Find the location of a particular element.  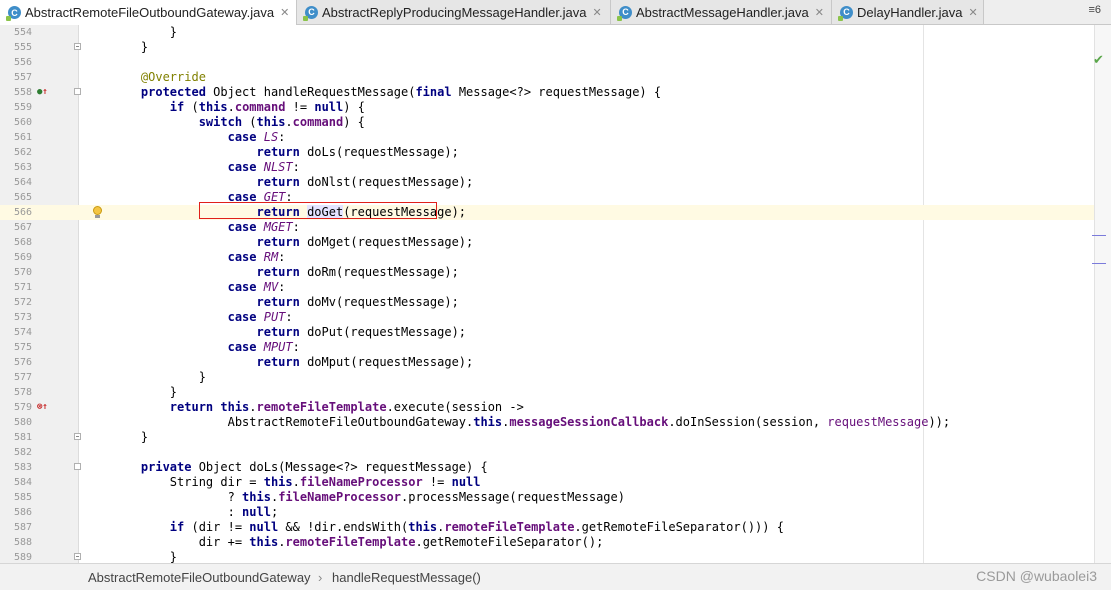

code-line: 554 } is located at coordinates (547, 32).